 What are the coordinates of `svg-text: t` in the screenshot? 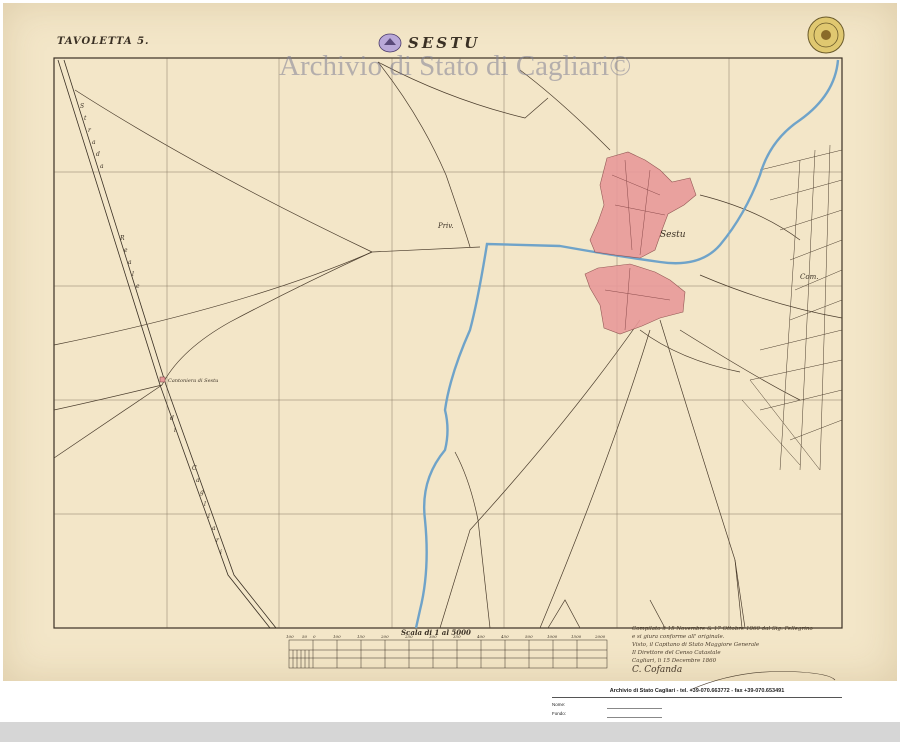 It's located at (85, 118).